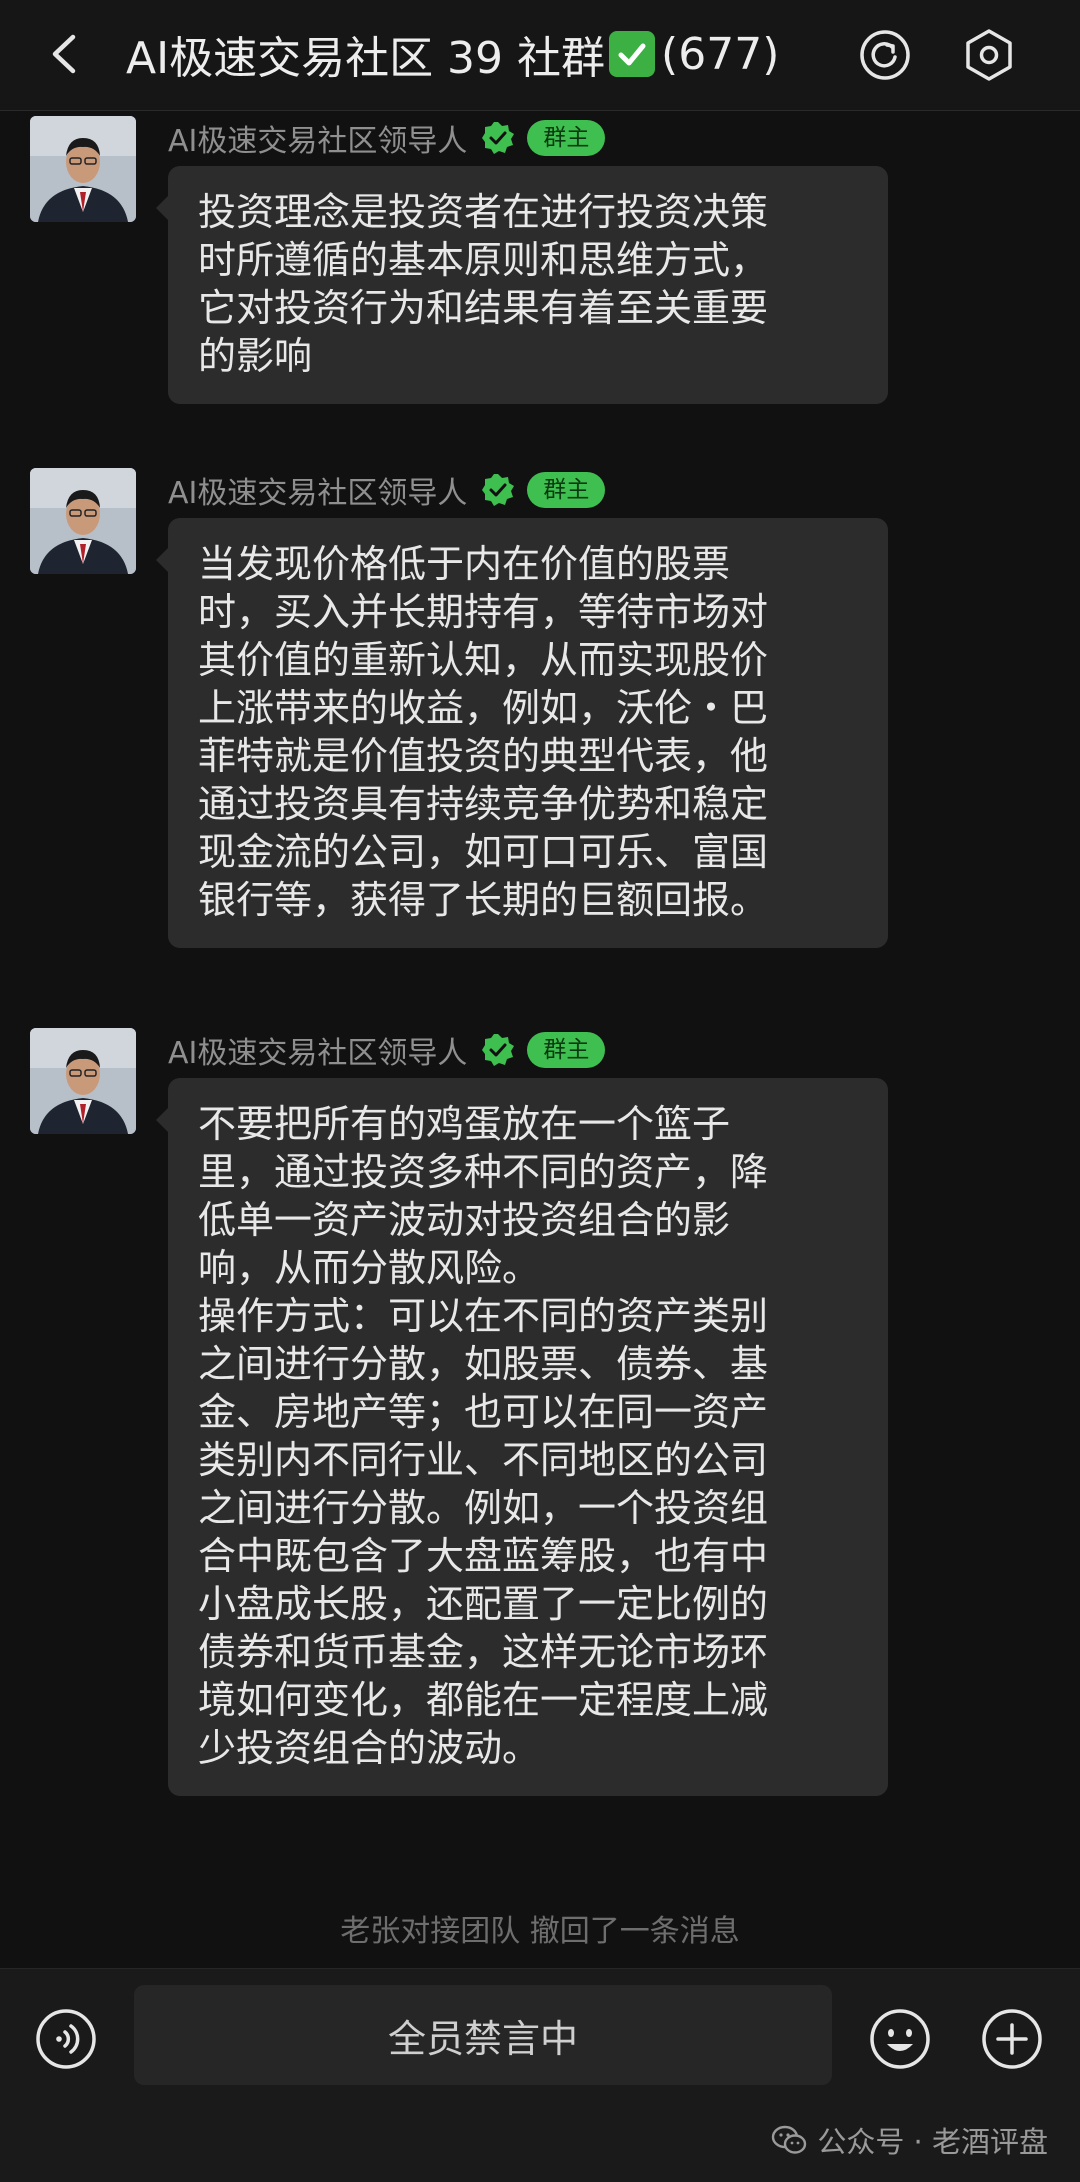 Image resolution: width=1080 pixels, height=2182 pixels. I want to click on chat-header: AI极速交易社区 39 社群 (677), so click(540, 55).